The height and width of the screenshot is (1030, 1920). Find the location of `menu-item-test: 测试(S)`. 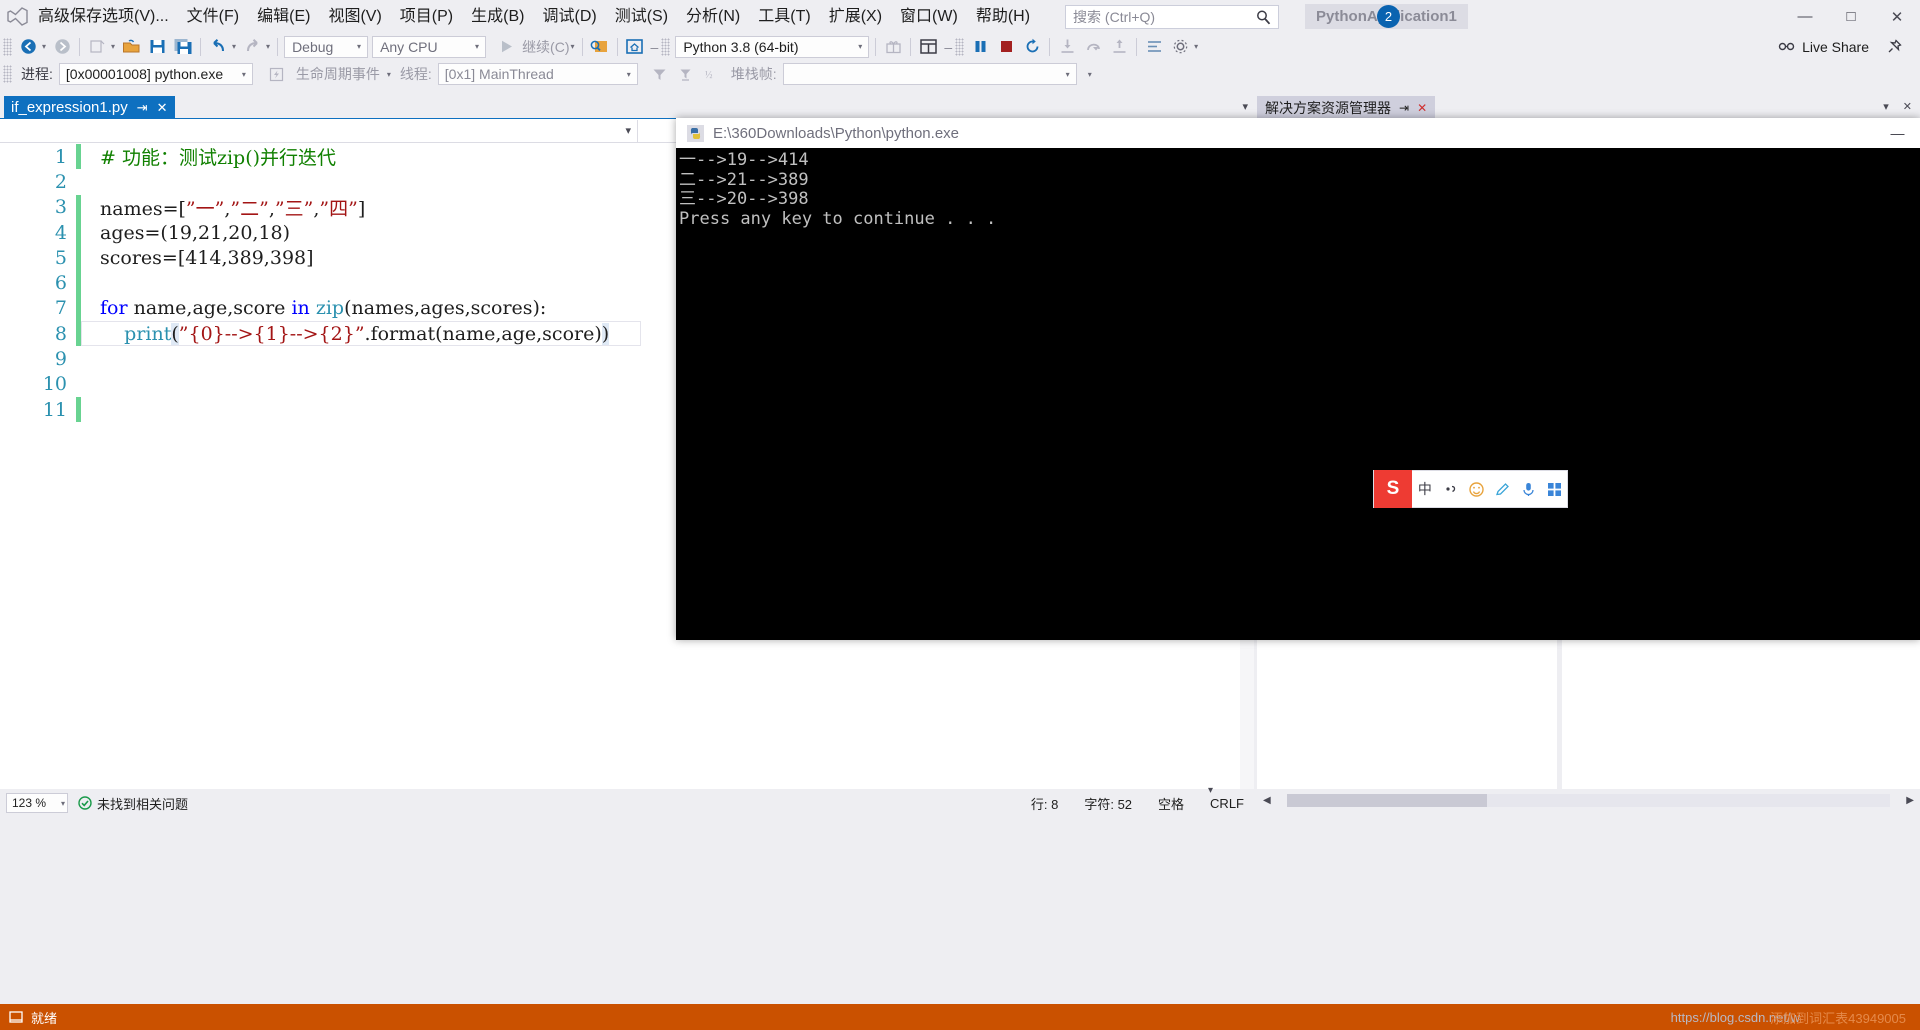

menu-item-test: 测试(S) is located at coordinates (641, 16).